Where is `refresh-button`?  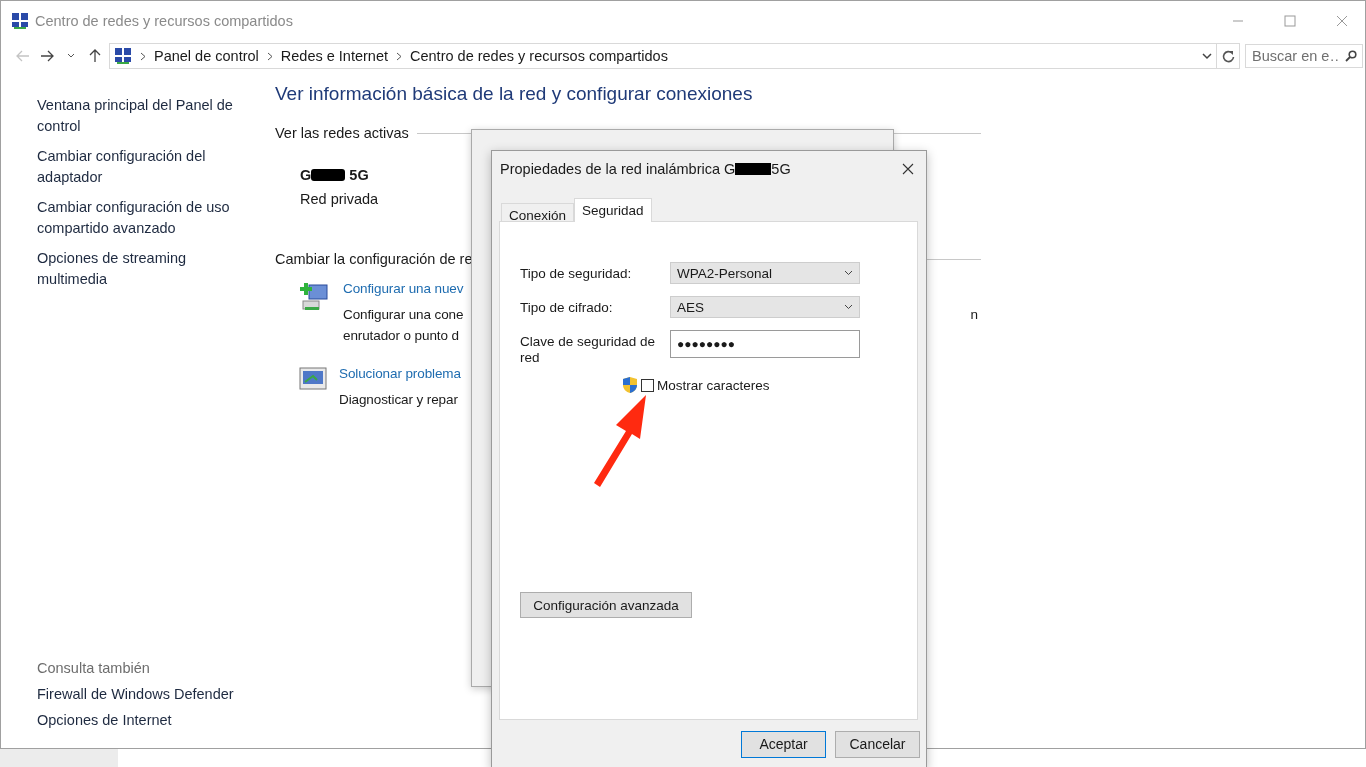 refresh-button is located at coordinates (1228, 56).